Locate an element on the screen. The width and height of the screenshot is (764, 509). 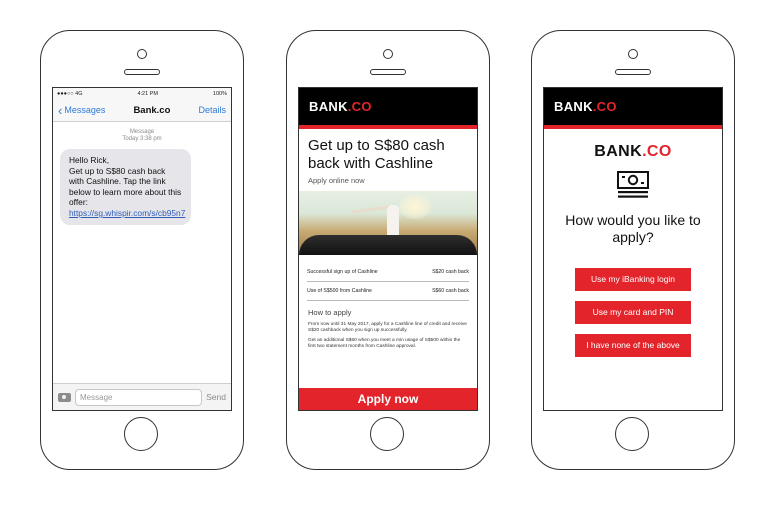
ibanking-login-button: Use my iBanking login is located at coordinates (633, 279).